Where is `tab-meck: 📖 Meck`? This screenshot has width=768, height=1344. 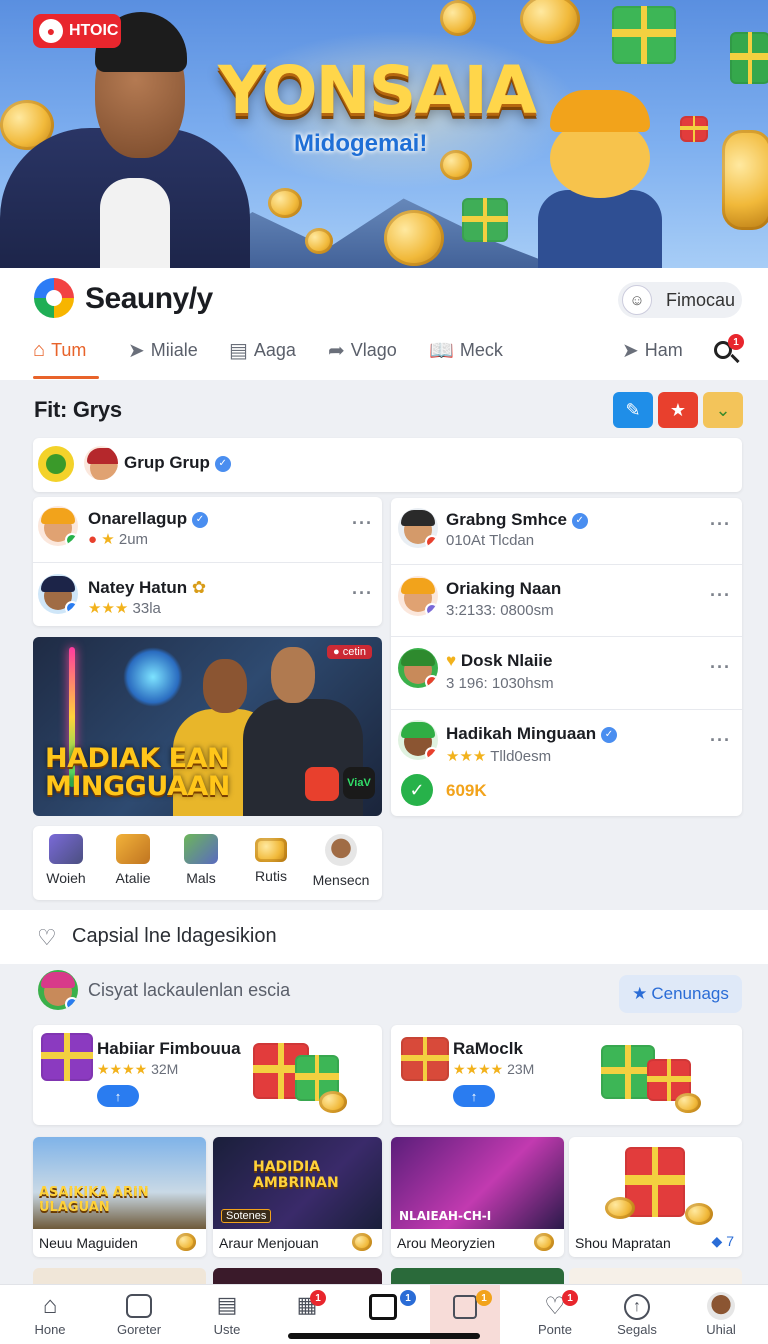
tab-meck: 📖 Meck is located at coordinates (466, 350).